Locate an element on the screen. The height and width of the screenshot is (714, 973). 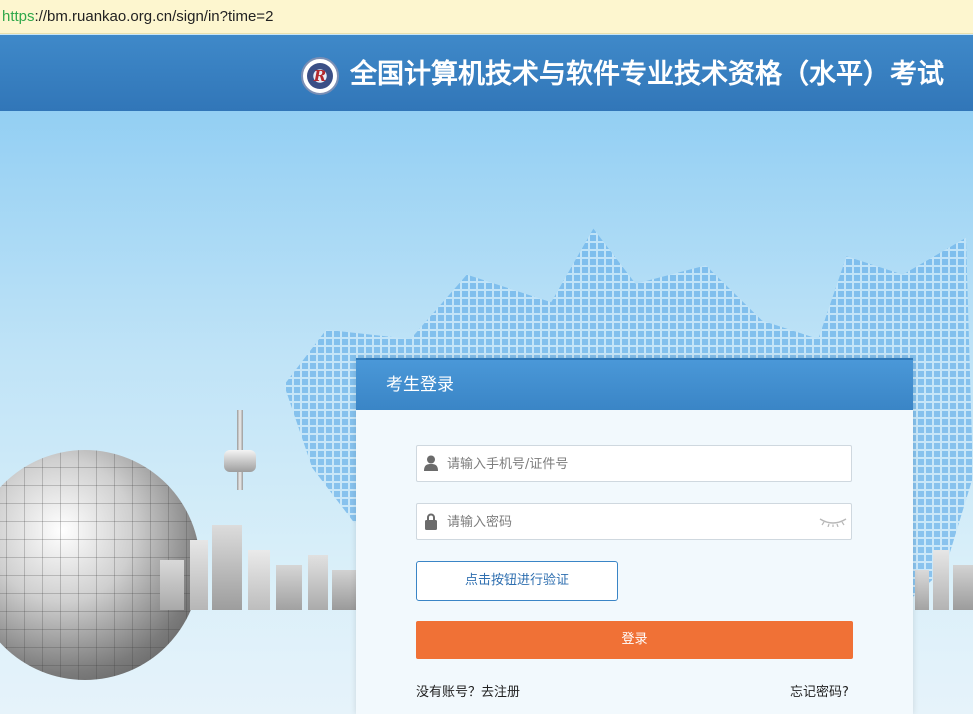
forgot-password-link: 忘记密码? is located at coordinates (819, 690).